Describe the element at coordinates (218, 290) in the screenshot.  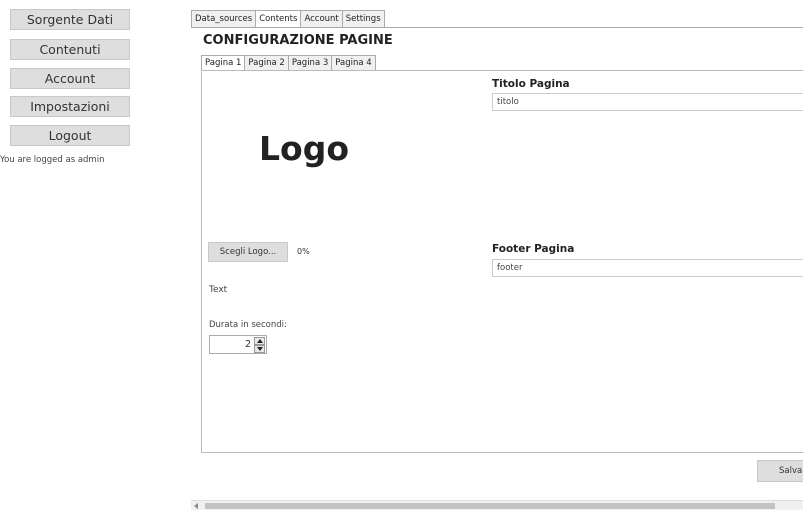
I see `text-label: Text` at that location.